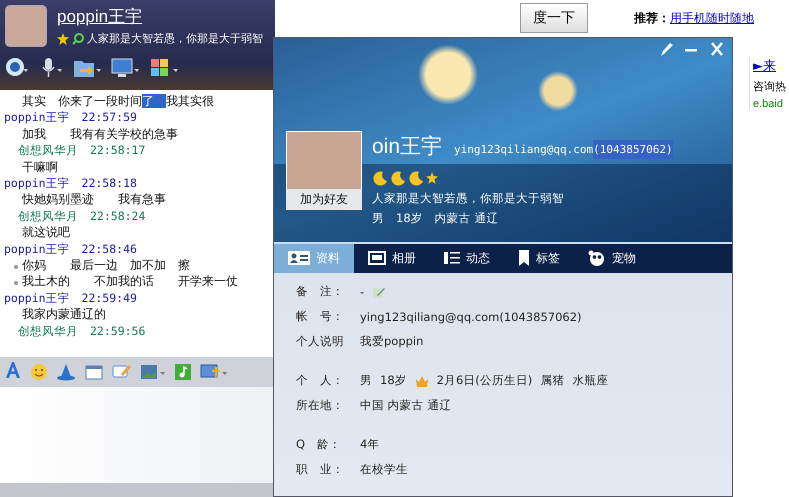 The width and height of the screenshot is (789, 497). What do you see at coordinates (384, 469) in the screenshot?
I see `field-value: 在校学生` at bounding box center [384, 469].